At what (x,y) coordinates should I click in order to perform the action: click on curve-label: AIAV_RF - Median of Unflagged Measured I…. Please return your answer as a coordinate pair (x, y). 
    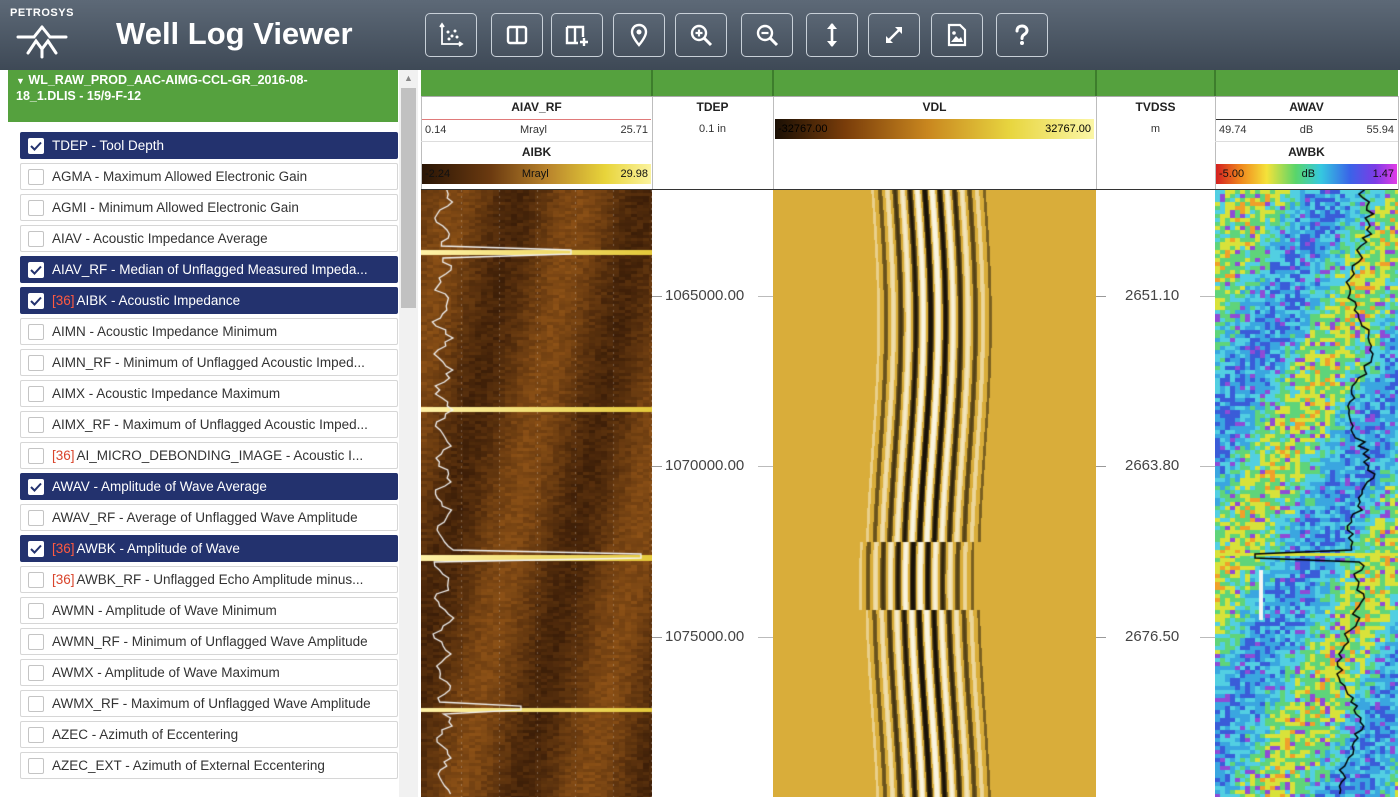
    Looking at the image, I should click on (210, 269).